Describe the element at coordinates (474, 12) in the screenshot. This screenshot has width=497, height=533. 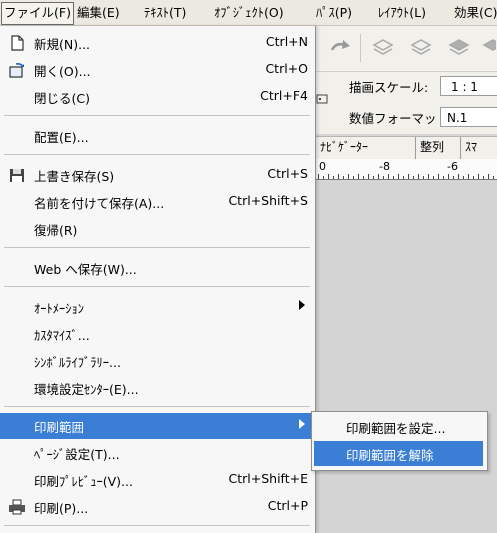
I see `menu-effects: 効果(C)` at that location.